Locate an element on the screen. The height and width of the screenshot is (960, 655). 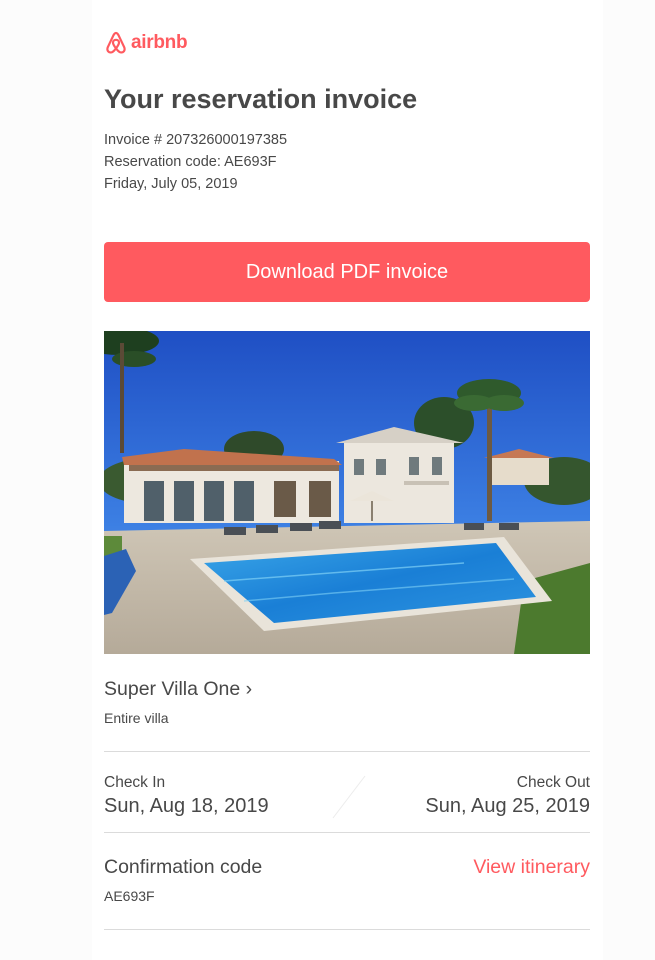
page-title: Your reservation invoice is located at coordinates (261, 99).